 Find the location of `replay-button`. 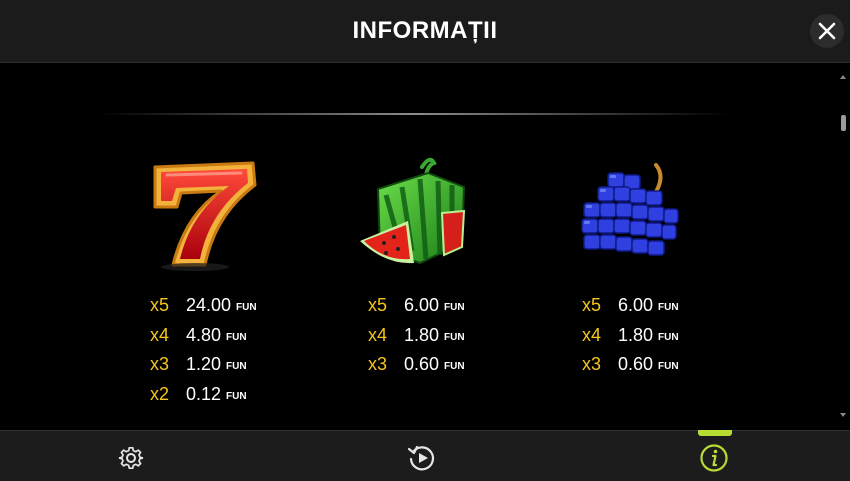

replay-button is located at coordinates (422, 458).